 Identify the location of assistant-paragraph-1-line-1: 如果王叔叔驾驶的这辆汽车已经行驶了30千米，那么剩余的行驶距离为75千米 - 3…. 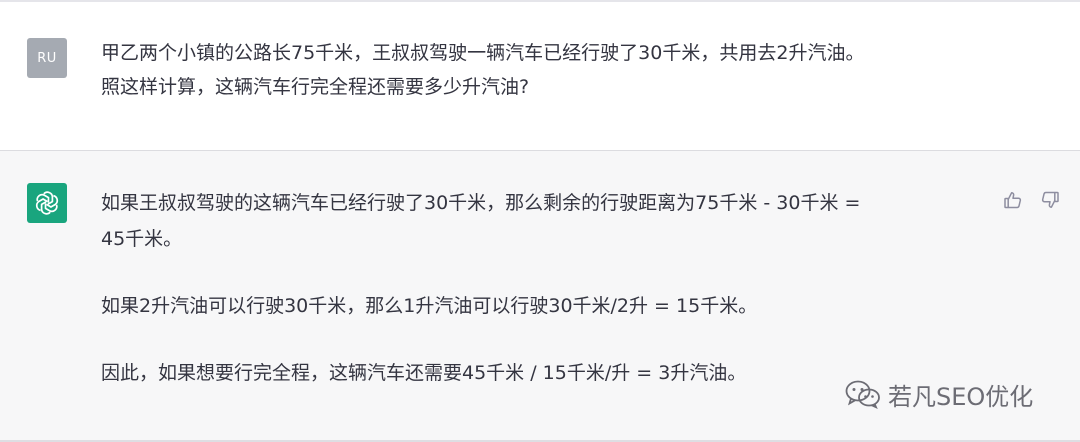
(481, 203).